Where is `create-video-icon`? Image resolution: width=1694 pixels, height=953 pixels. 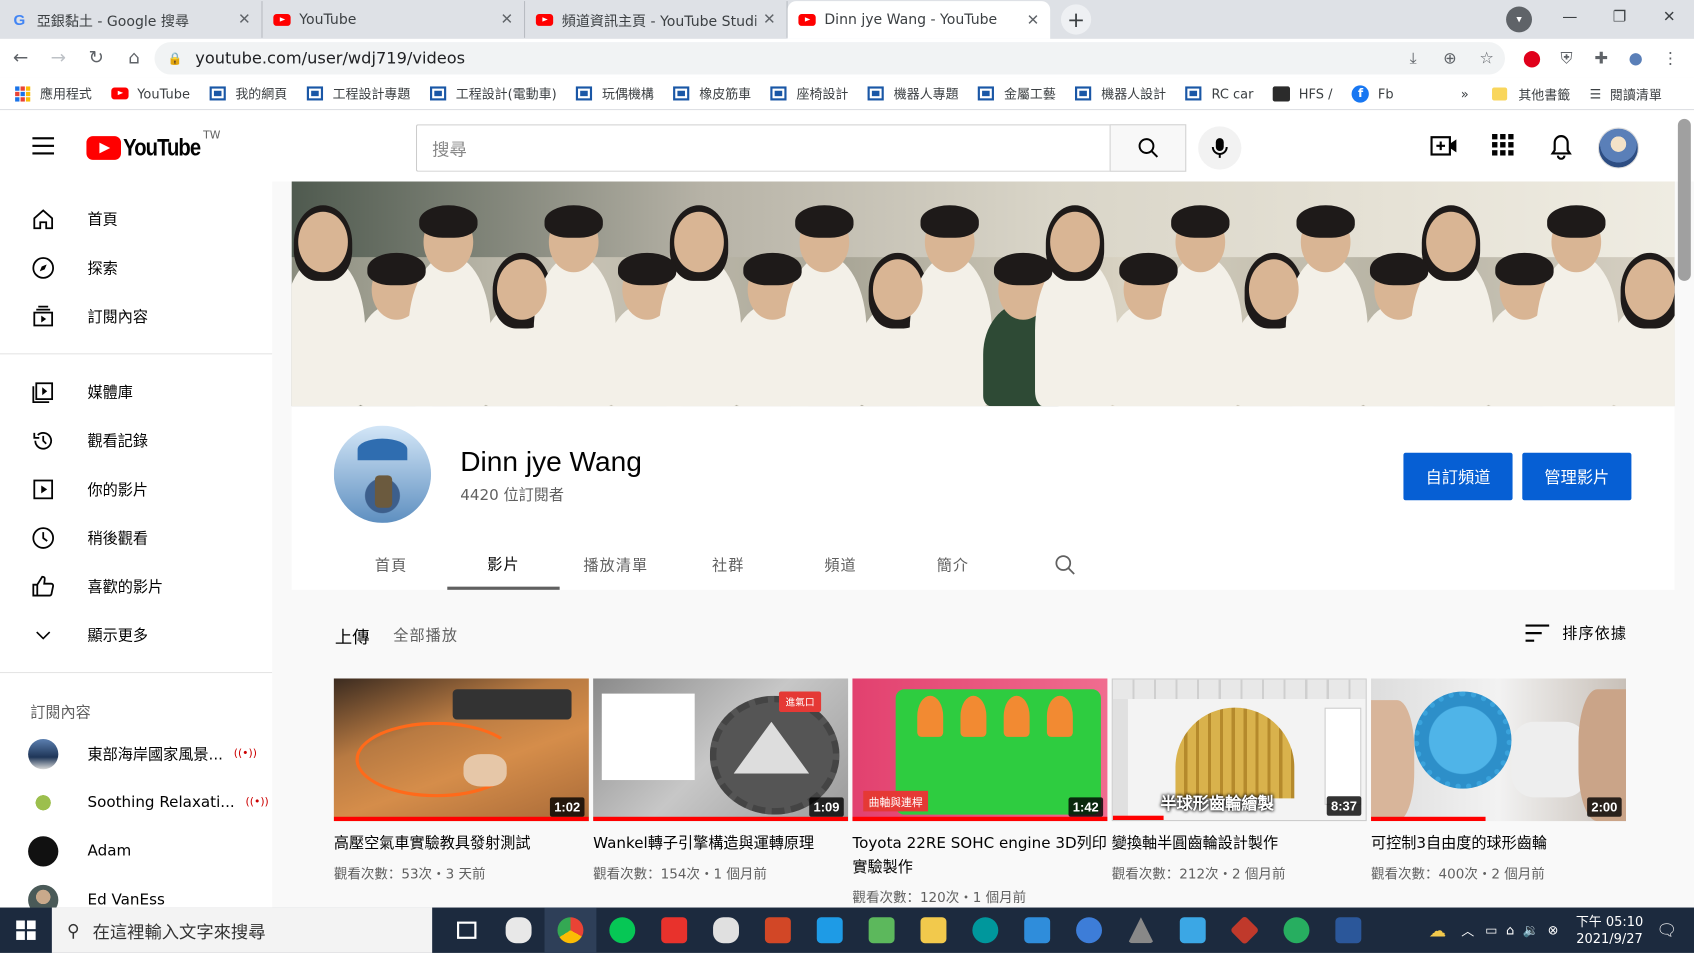
create-video-icon is located at coordinates (1444, 147).